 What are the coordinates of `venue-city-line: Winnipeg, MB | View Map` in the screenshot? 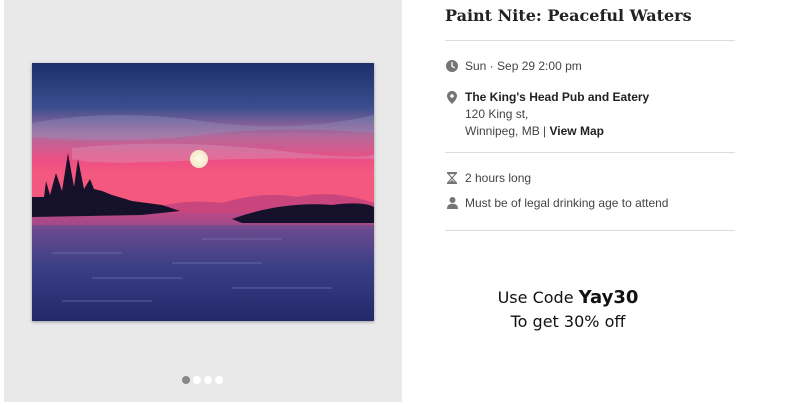 It's located at (557, 131).